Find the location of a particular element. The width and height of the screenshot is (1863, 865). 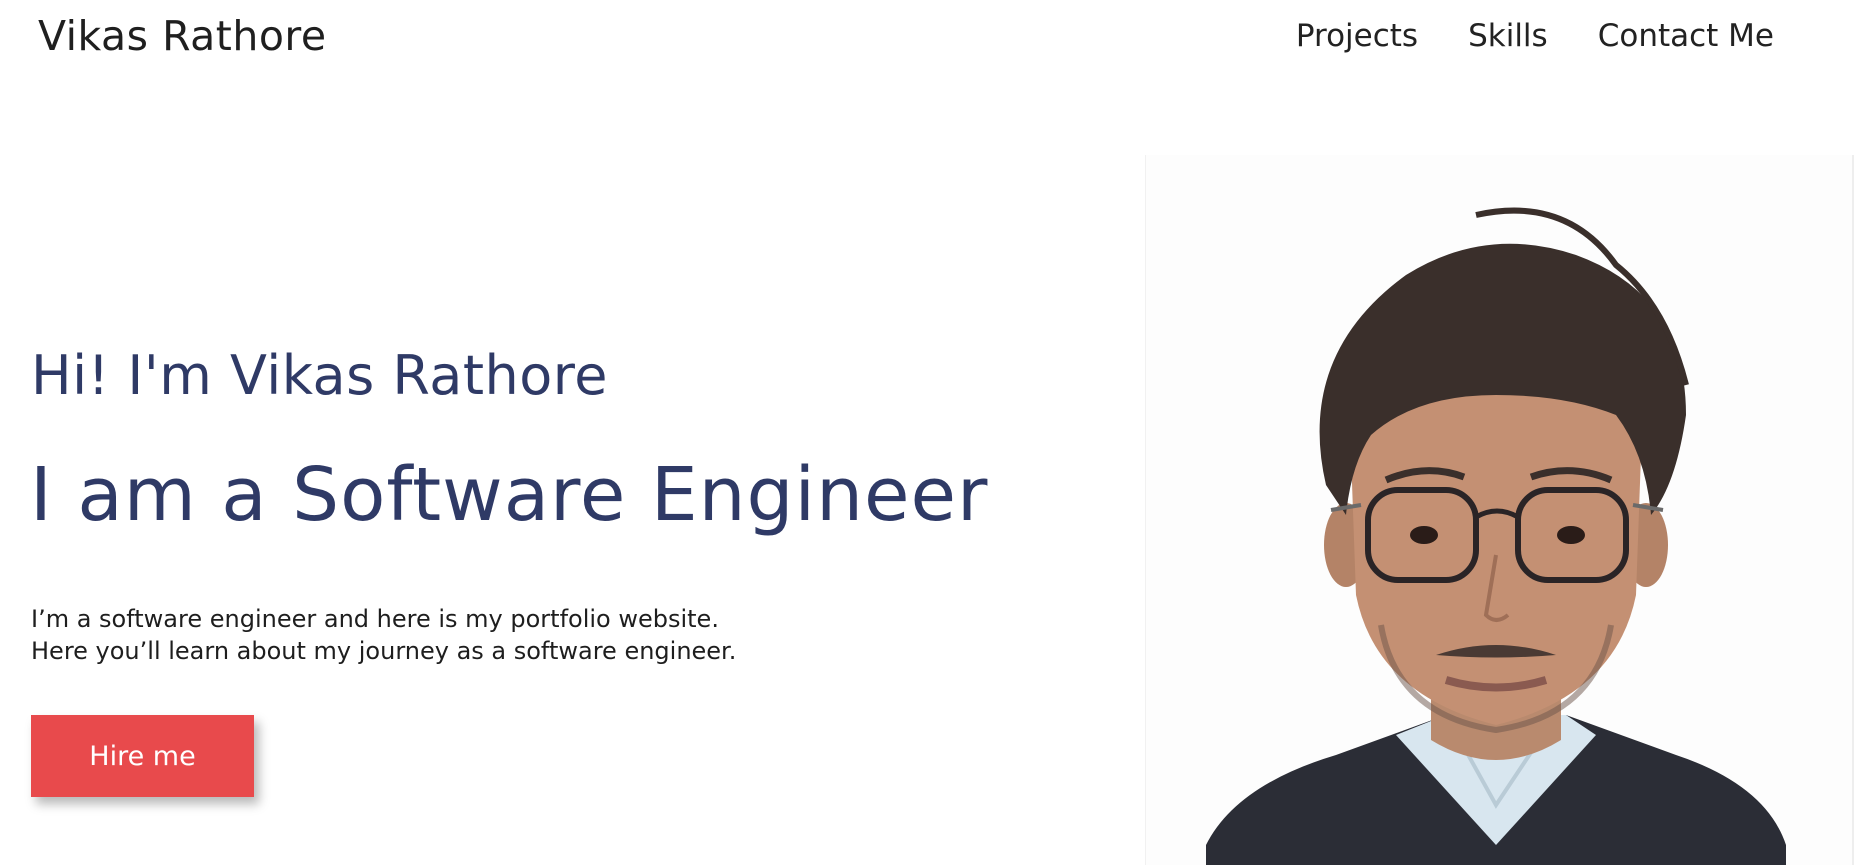

nav-link-skills: Skills is located at coordinates (1508, 36).